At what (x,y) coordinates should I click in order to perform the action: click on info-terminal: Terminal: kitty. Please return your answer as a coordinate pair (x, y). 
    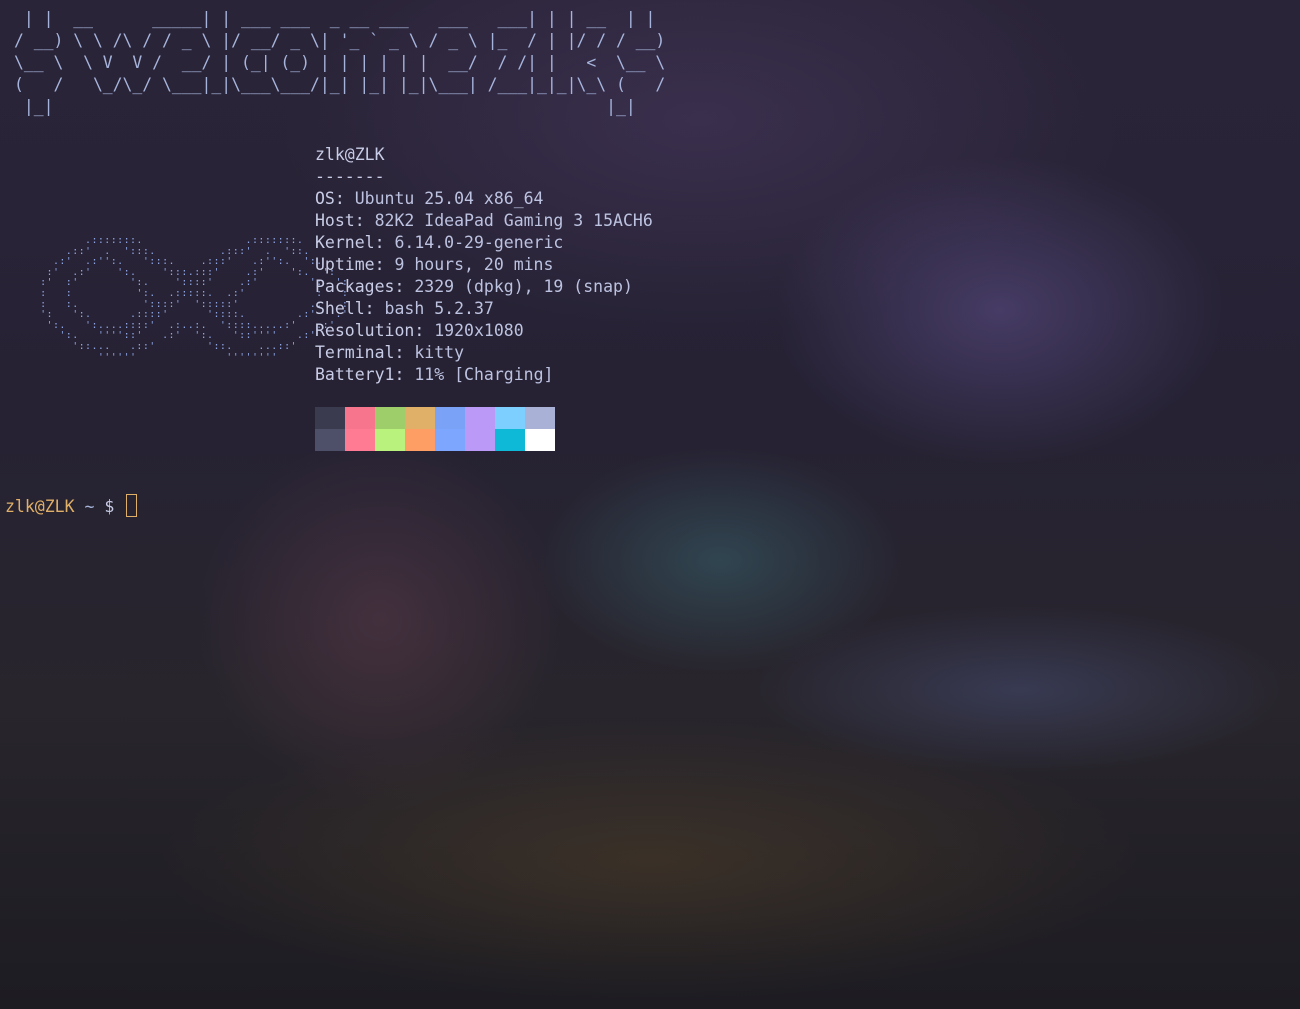
    Looking at the image, I should click on (390, 352).